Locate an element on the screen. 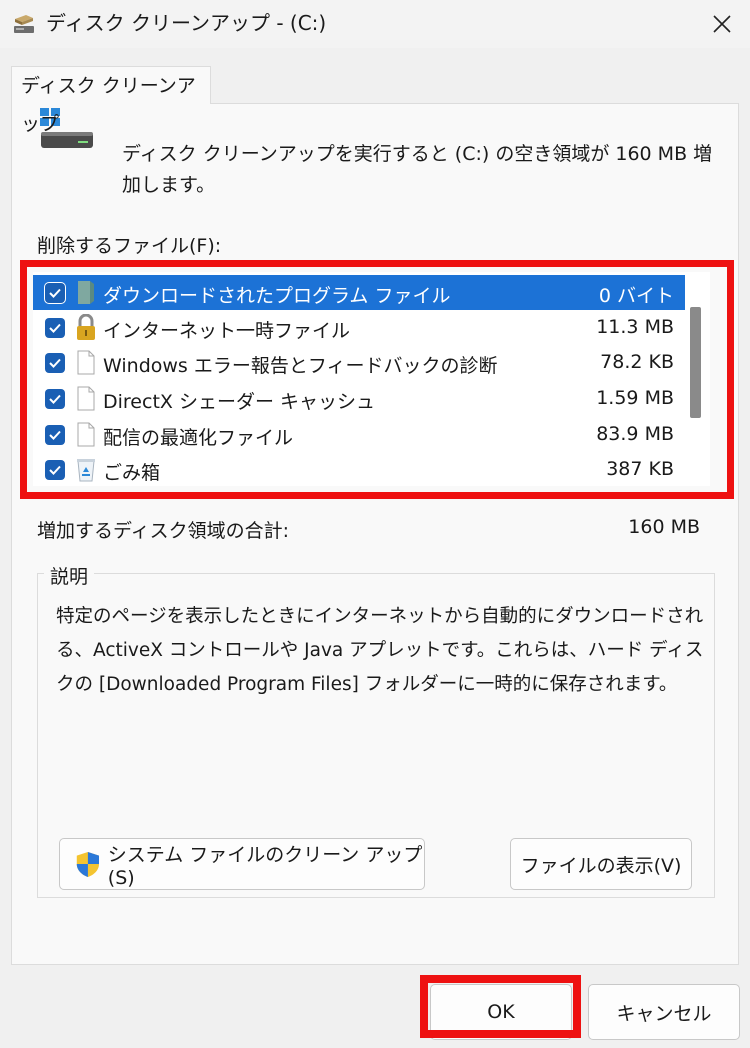 Image resolution: width=750 pixels, height=1048 pixels. files-to-delete-label: 削除するファイル(F): is located at coordinates (129, 246).